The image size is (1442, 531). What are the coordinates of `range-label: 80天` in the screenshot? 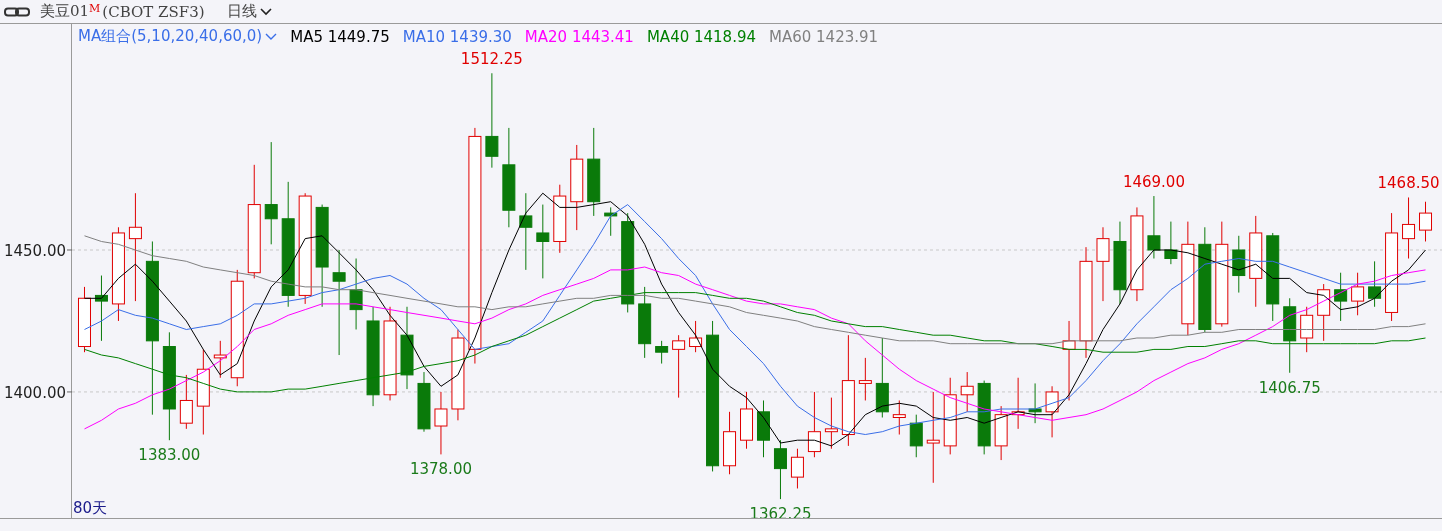 It's located at (90, 508).